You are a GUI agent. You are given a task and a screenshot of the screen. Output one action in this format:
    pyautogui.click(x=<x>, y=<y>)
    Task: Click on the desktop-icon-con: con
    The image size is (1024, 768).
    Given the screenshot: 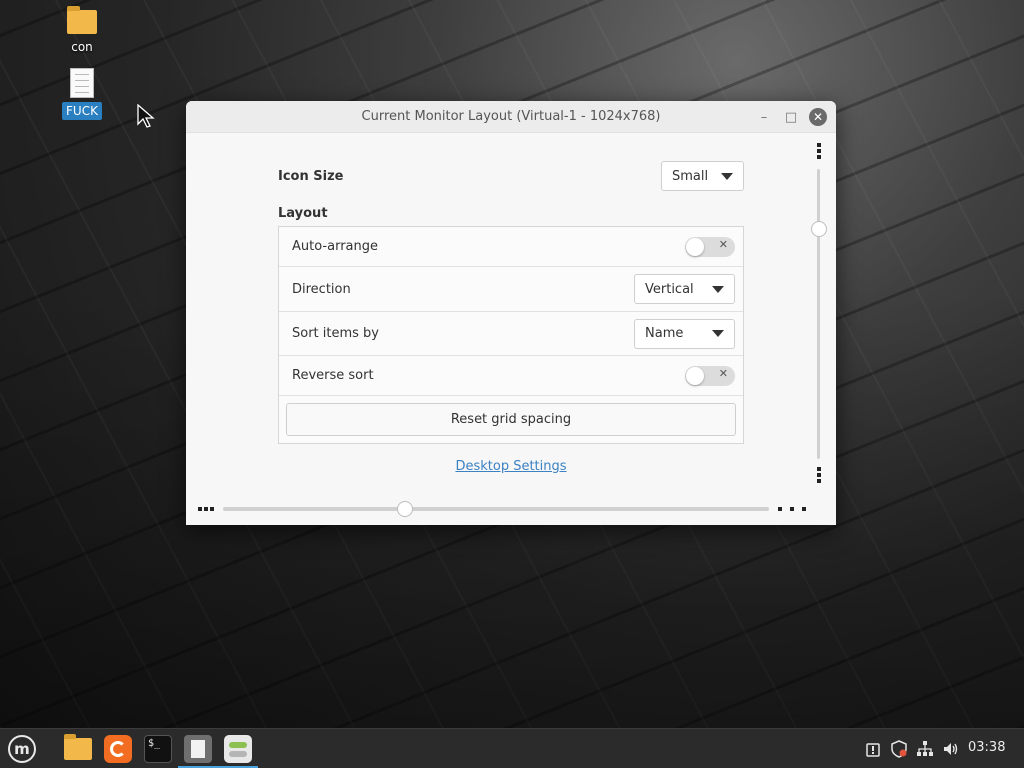 What is the action you would take?
    pyautogui.click(x=82, y=31)
    